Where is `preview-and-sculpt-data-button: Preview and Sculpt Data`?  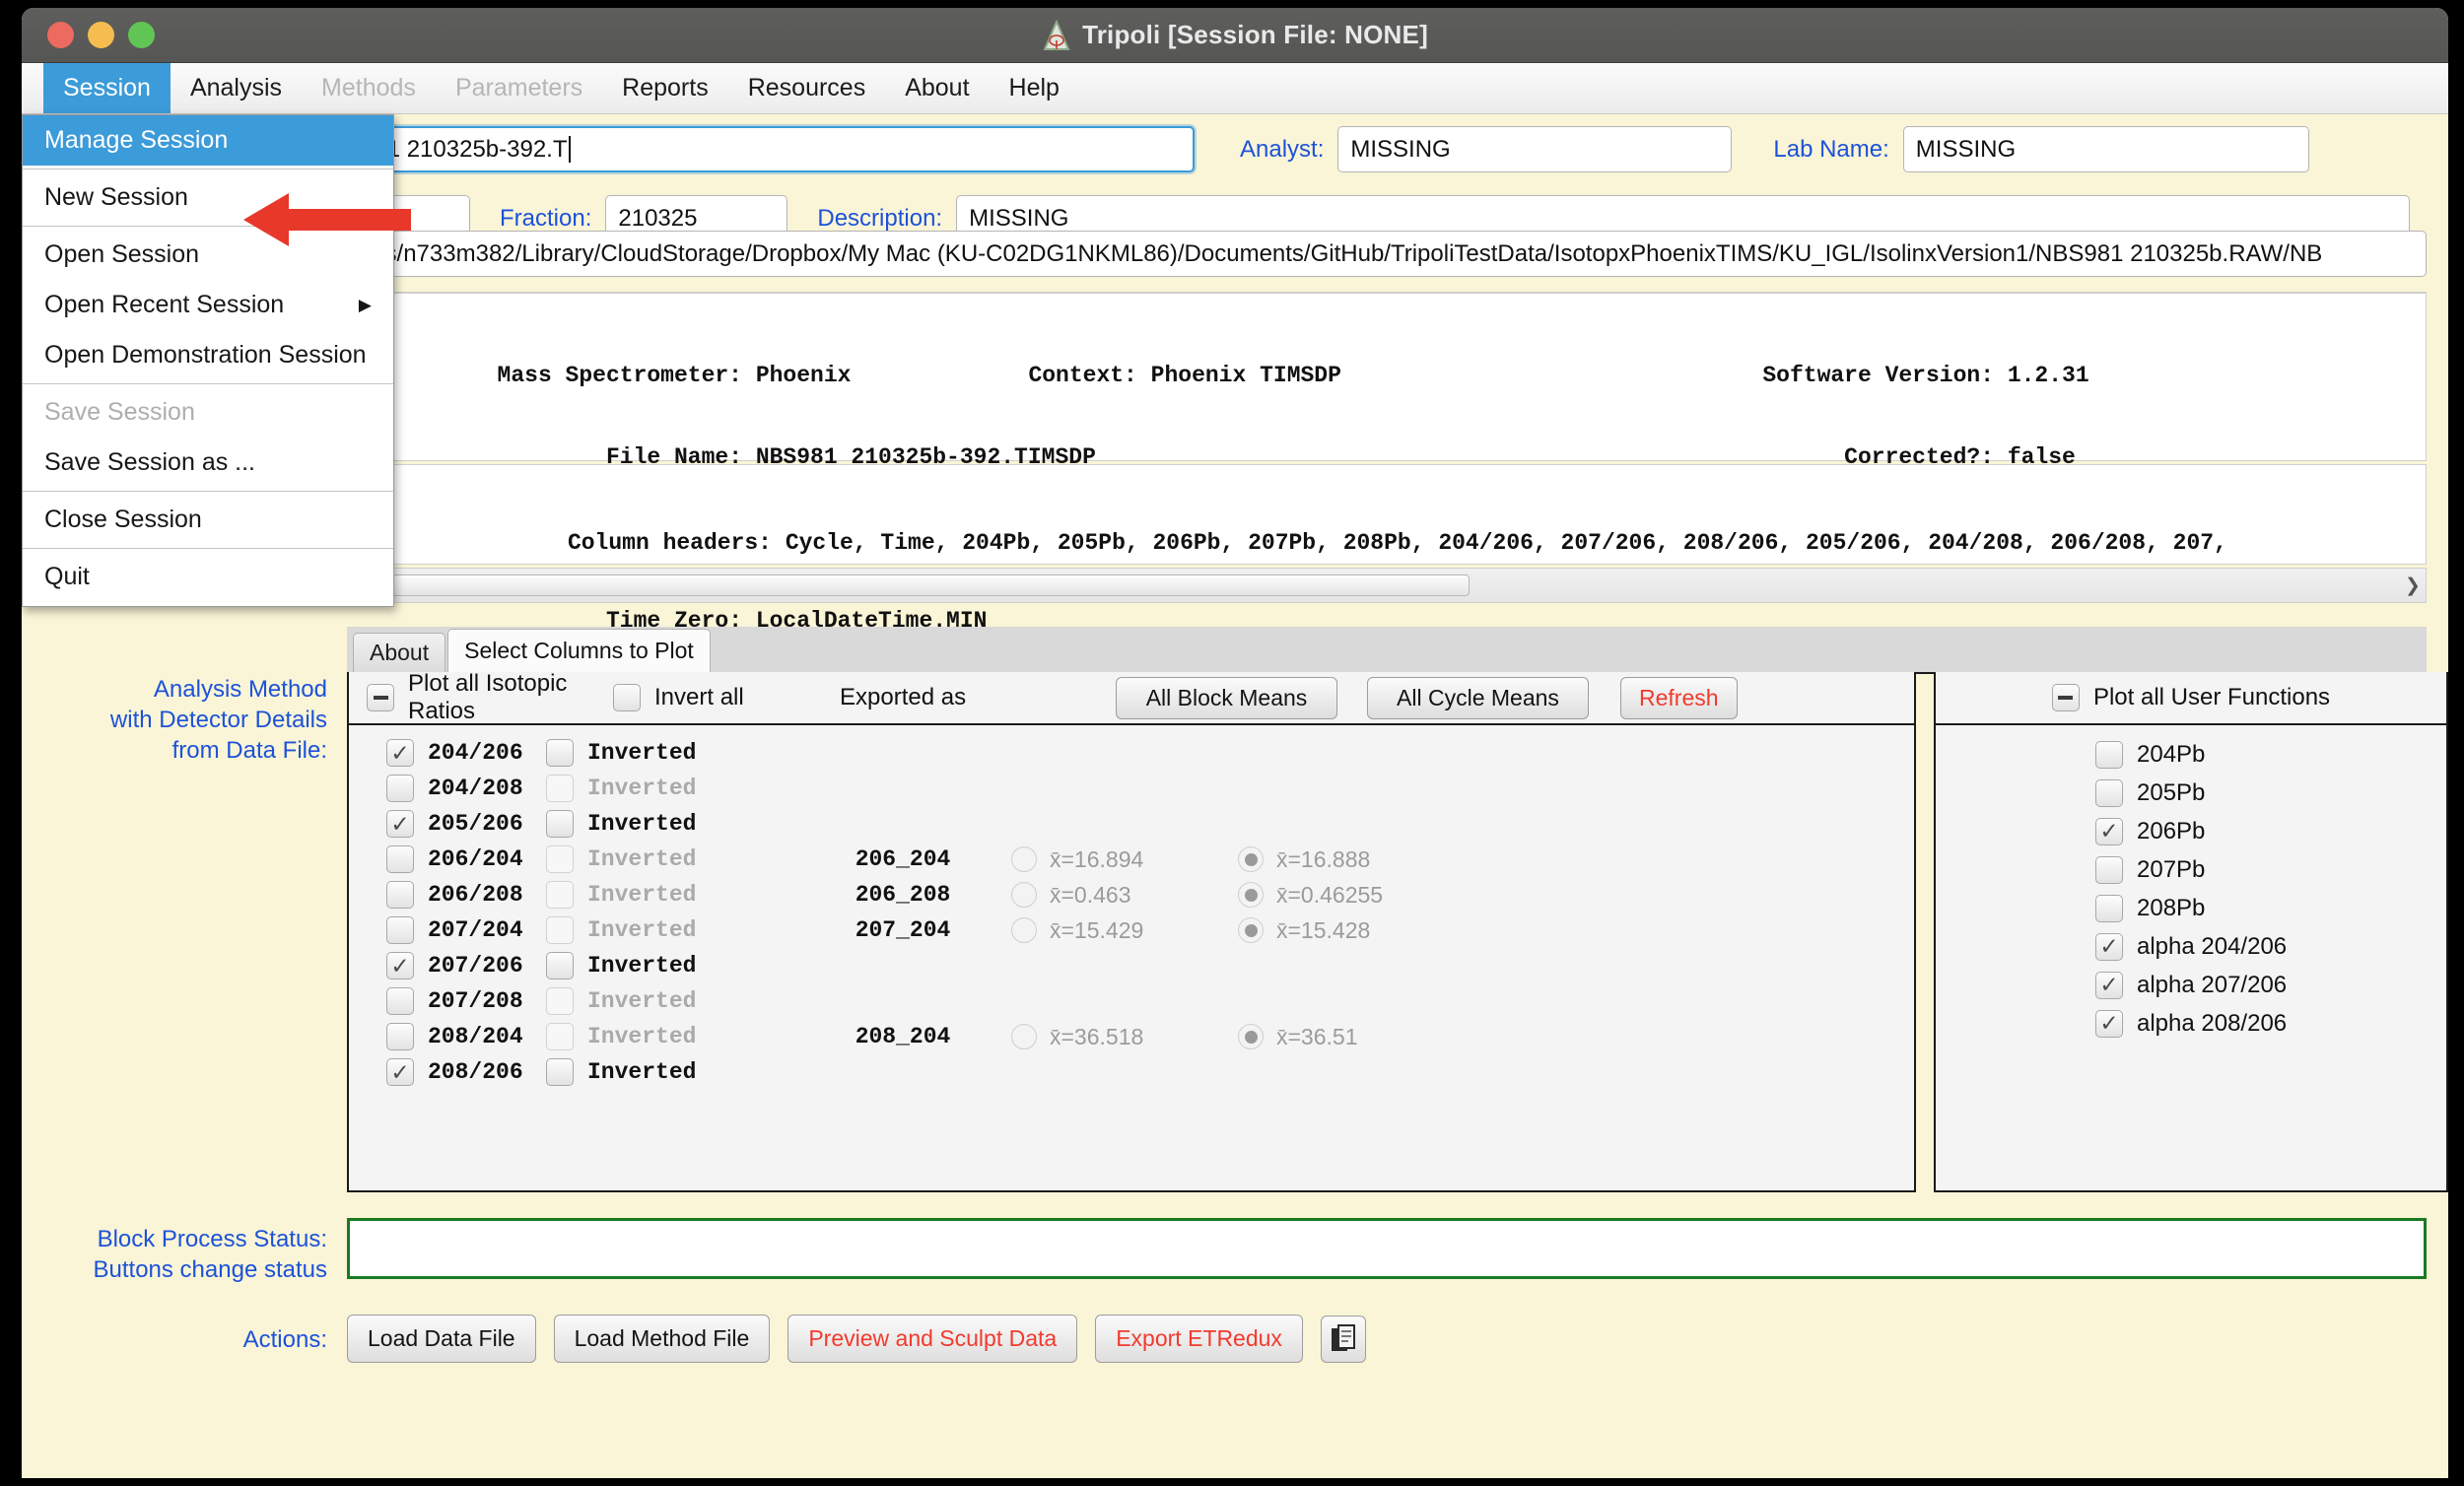
preview-and-sculpt-data-button: Preview and Sculpt Data is located at coordinates (932, 1339).